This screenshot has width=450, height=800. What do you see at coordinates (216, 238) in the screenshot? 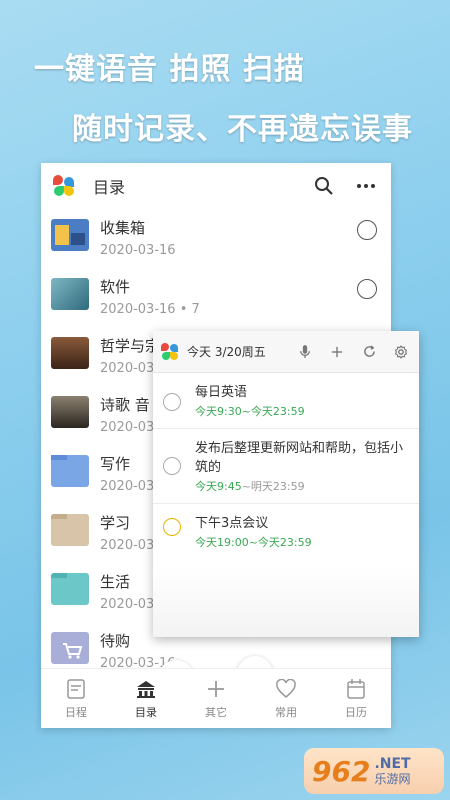
I see `list-item: 收集箱 2020-03-16` at bounding box center [216, 238].